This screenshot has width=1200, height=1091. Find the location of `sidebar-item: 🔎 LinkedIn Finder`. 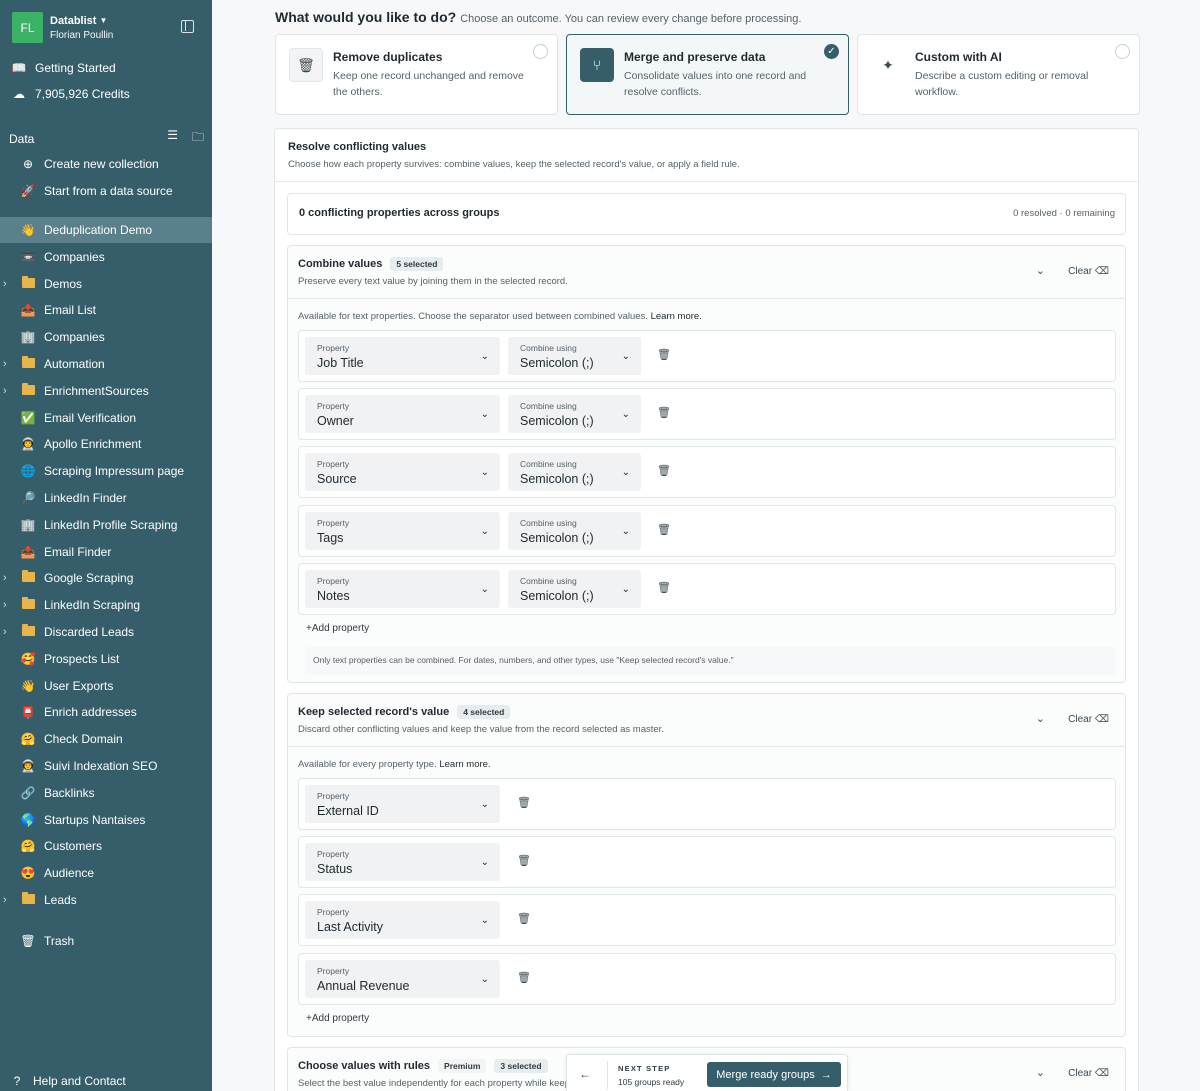

sidebar-item: 🔎 LinkedIn Finder is located at coordinates (106, 498).